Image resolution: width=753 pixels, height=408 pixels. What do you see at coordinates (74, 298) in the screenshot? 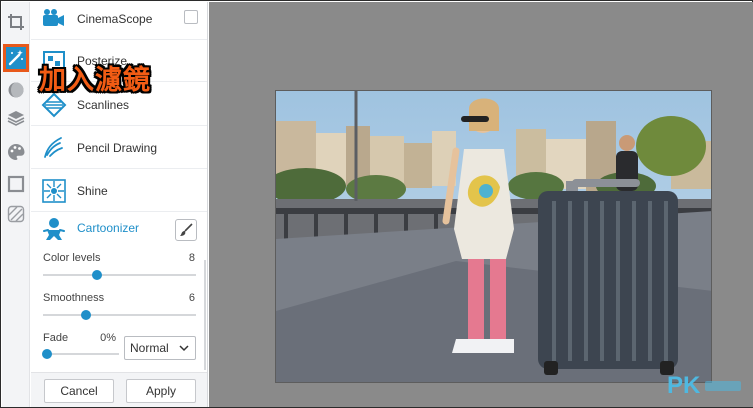
I see `smoothness-label: Smoothness` at bounding box center [74, 298].